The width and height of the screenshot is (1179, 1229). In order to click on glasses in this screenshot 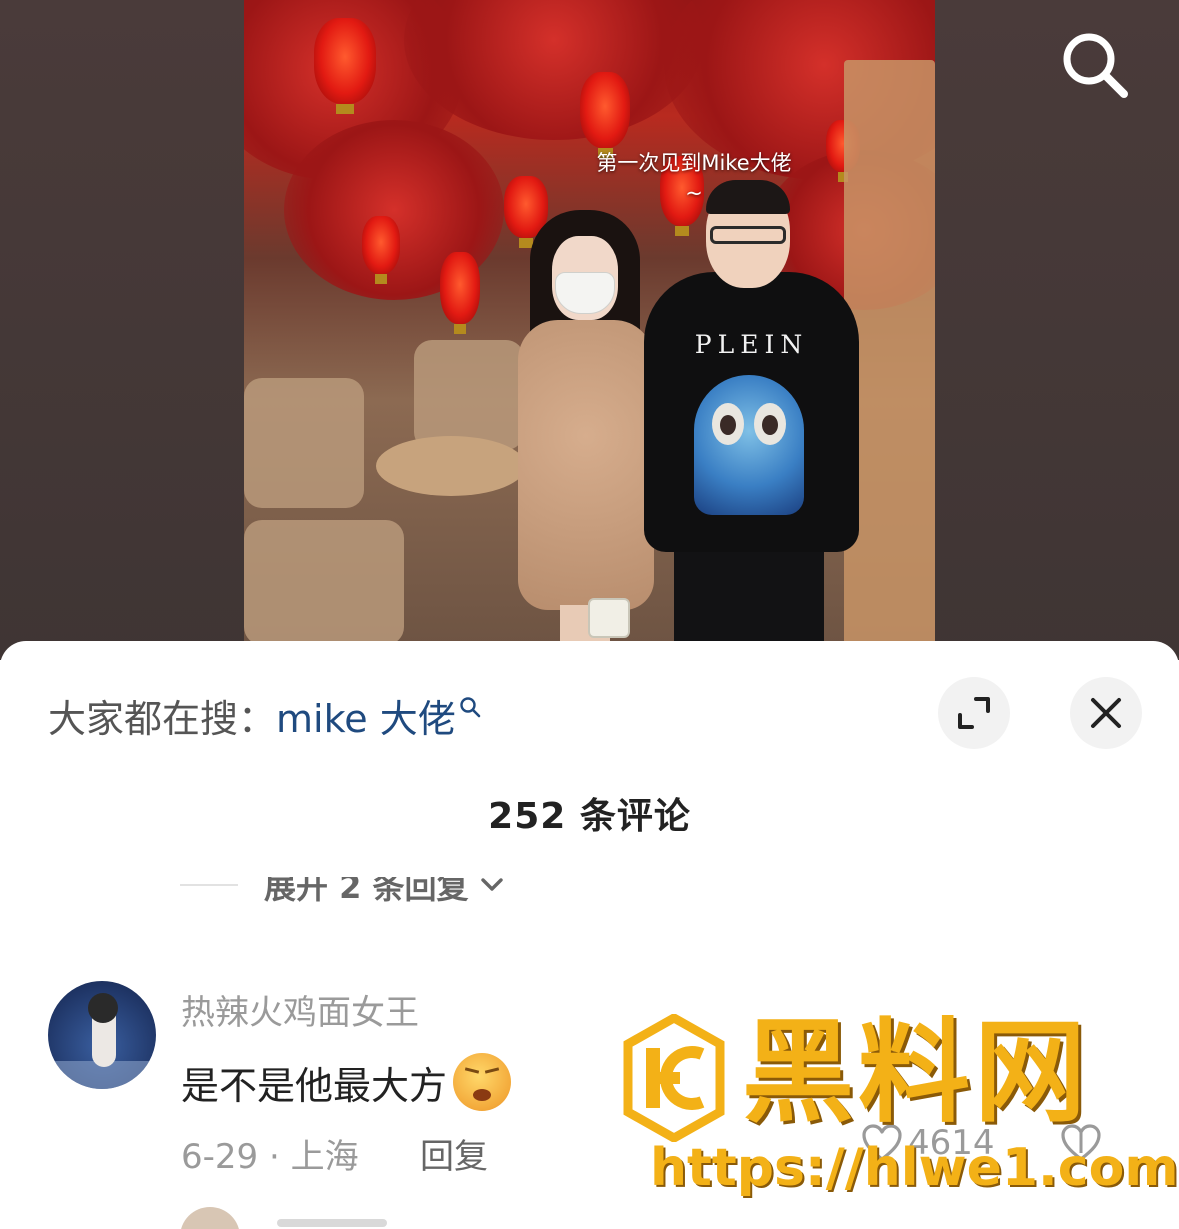, I will do `click(748, 235)`.